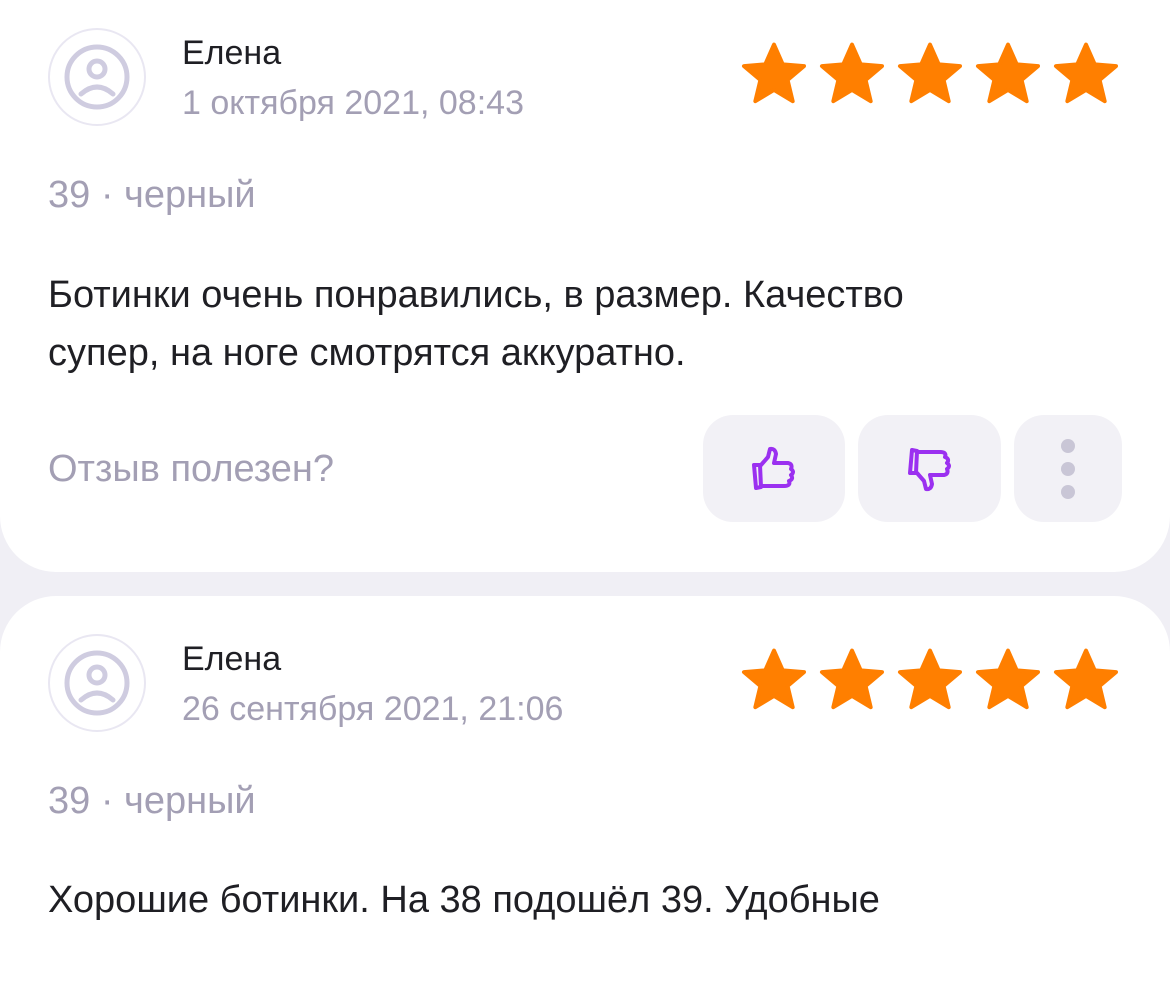 This screenshot has height=996, width=1170. I want to click on thumbs-down-icon, so click(929, 469).